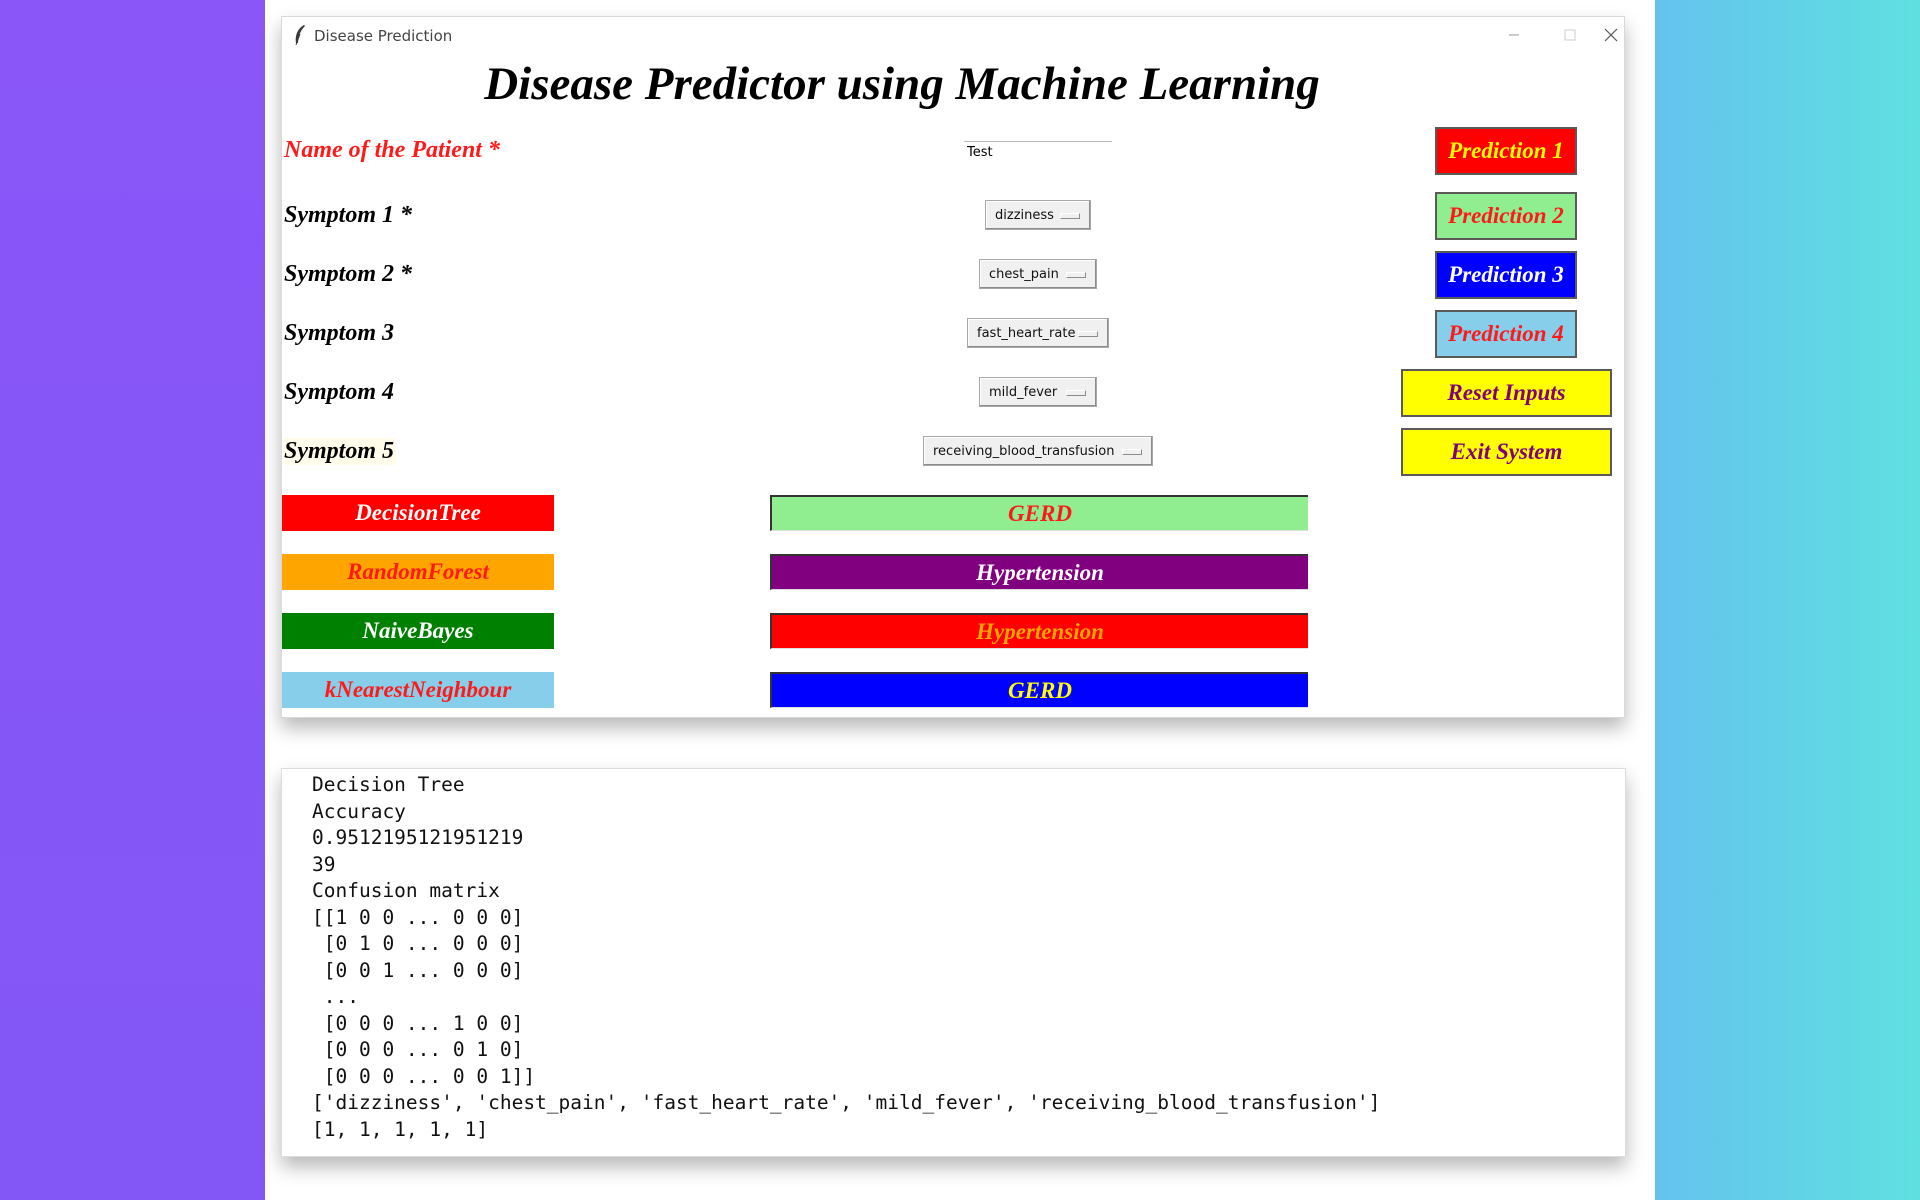 Image resolution: width=1920 pixels, height=1200 pixels. Describe the element at coordinates (1506, 216) in the screenshot. I see `prediction-2-button: Prediction 2` at that location.